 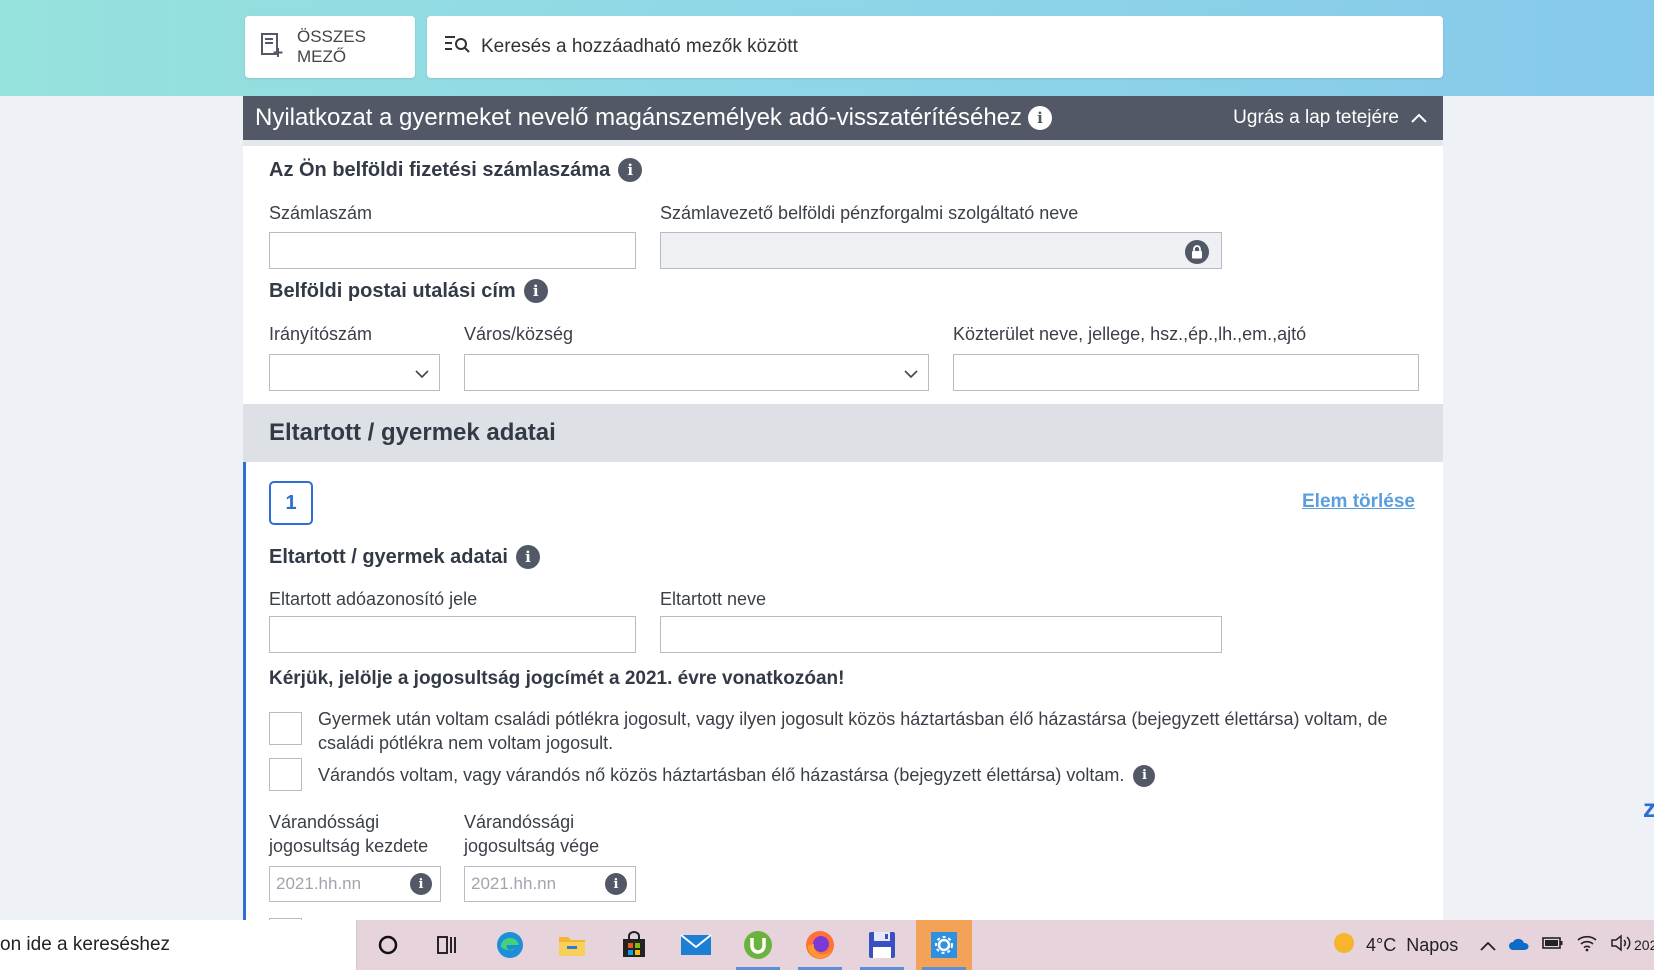 What do you see at coordinates (634, 945) in the screenshot?
I see `store-icon` at bounding box center [634, 945].